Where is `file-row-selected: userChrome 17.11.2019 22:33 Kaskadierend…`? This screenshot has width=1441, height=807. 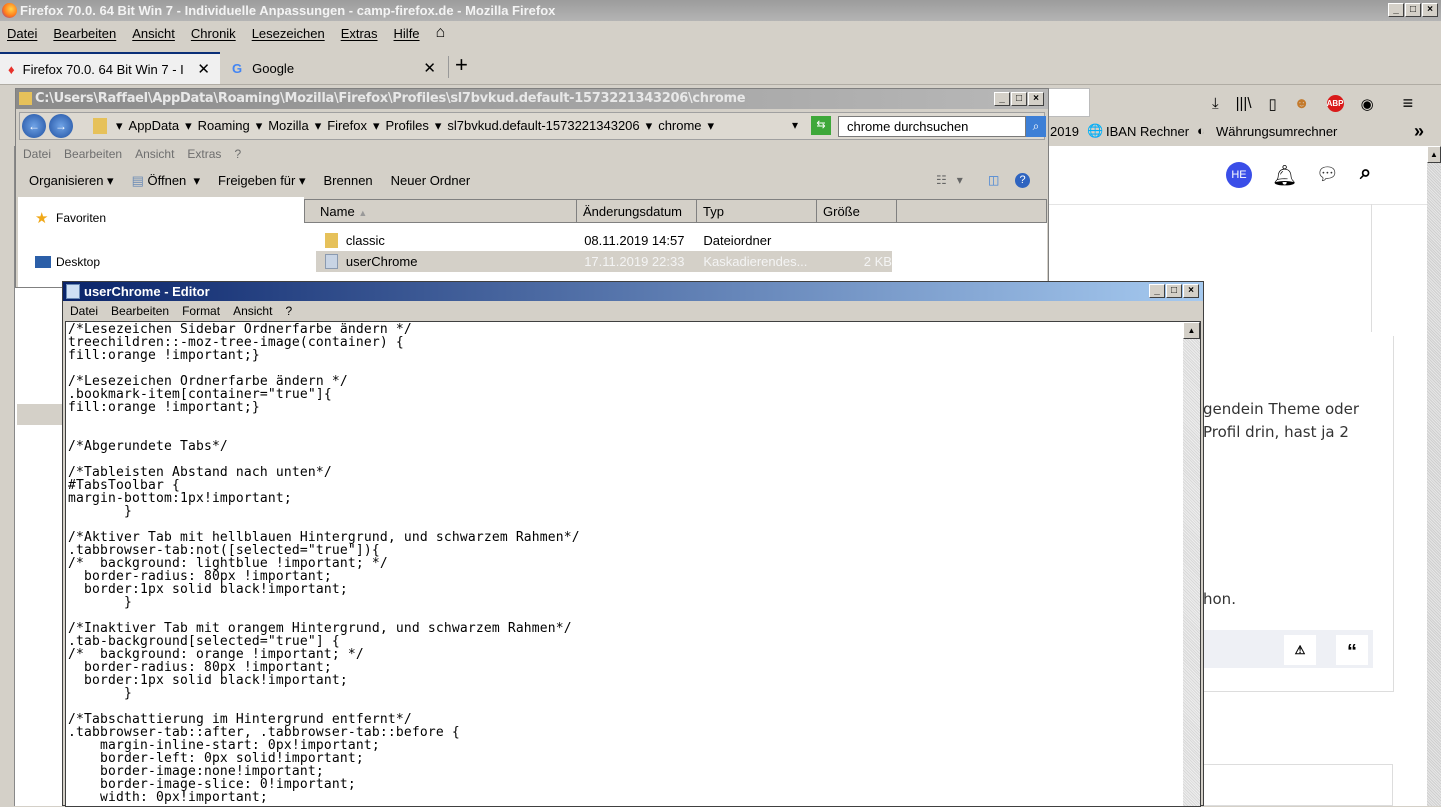 file-row-selected: userChrome 17.11.2019 22:33 Kaskadierend… is located at coordinates (604, 261).